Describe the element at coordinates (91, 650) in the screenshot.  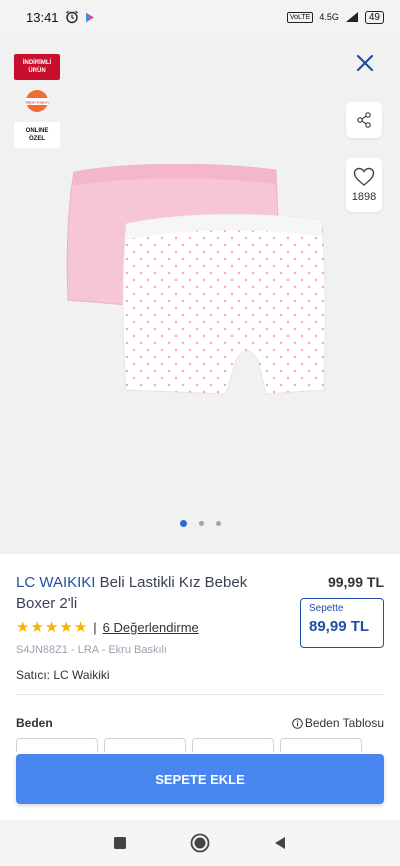
I see `product-sku: S4JN88Z1 - LRA - Ekru Baskılı` at that location.